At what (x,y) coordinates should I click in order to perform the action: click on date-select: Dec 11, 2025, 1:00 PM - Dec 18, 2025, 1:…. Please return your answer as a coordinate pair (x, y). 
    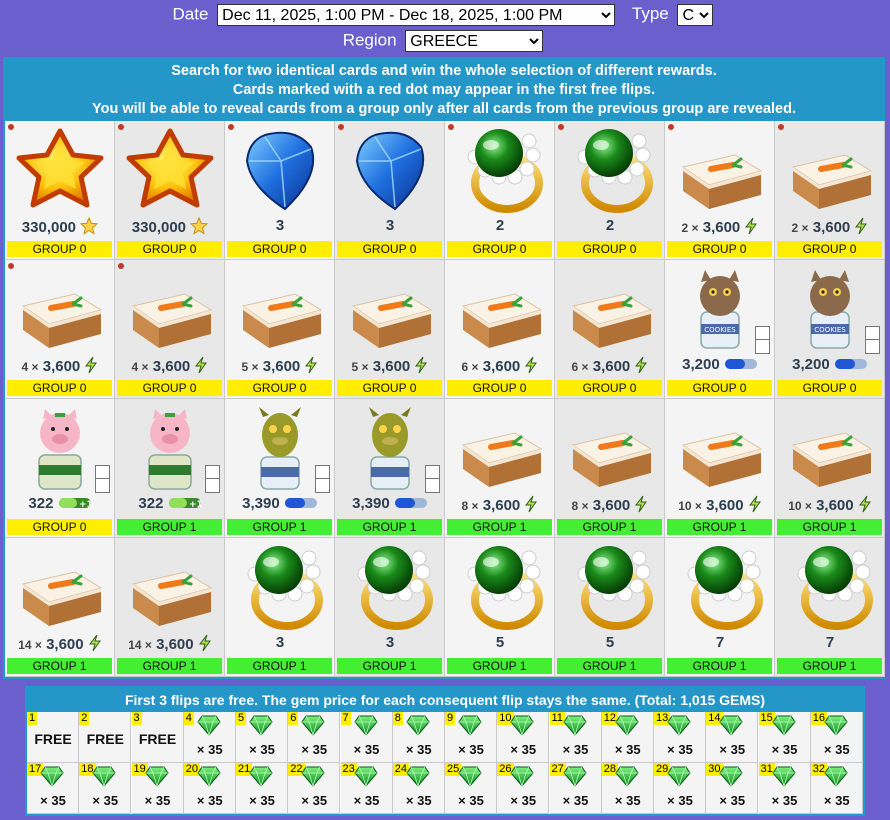
    Looking at the image, I should click on (416, 15).